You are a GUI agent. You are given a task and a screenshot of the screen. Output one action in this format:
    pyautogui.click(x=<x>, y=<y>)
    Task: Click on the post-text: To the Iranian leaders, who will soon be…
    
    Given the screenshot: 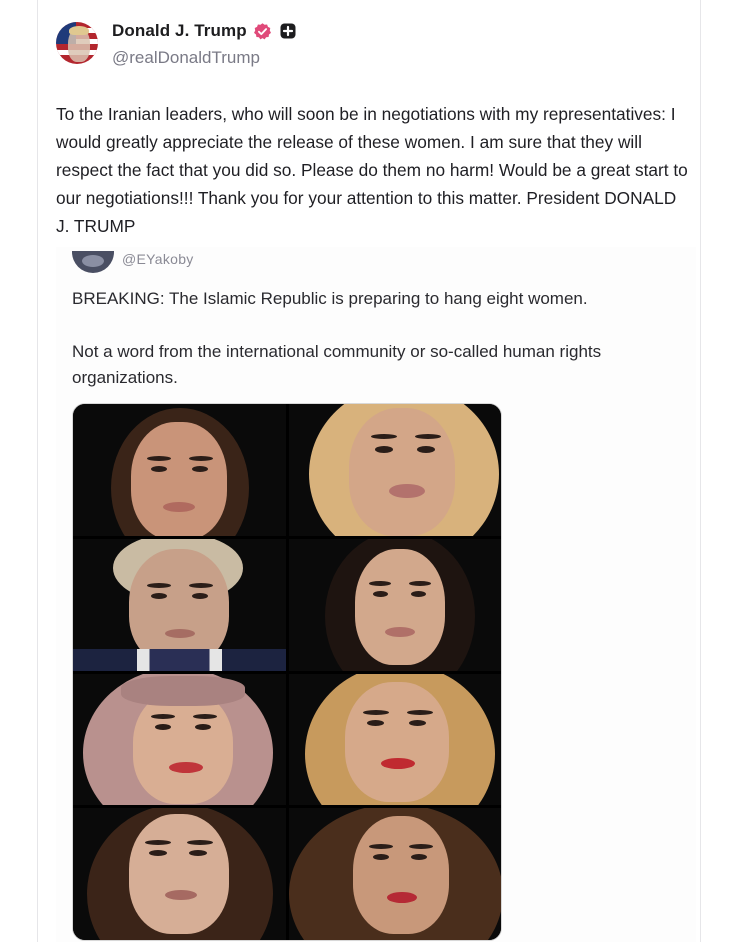 What is the action you would take?
    pyautogui.click(x=372, y=170)
    